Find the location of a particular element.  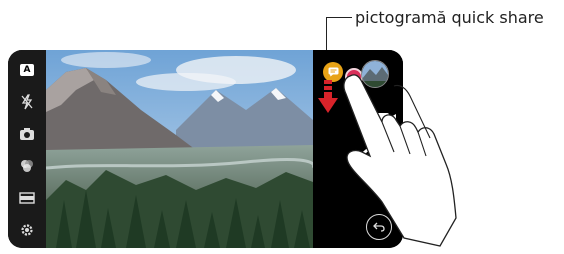

filter-icon is located at coordinates (27, 166).